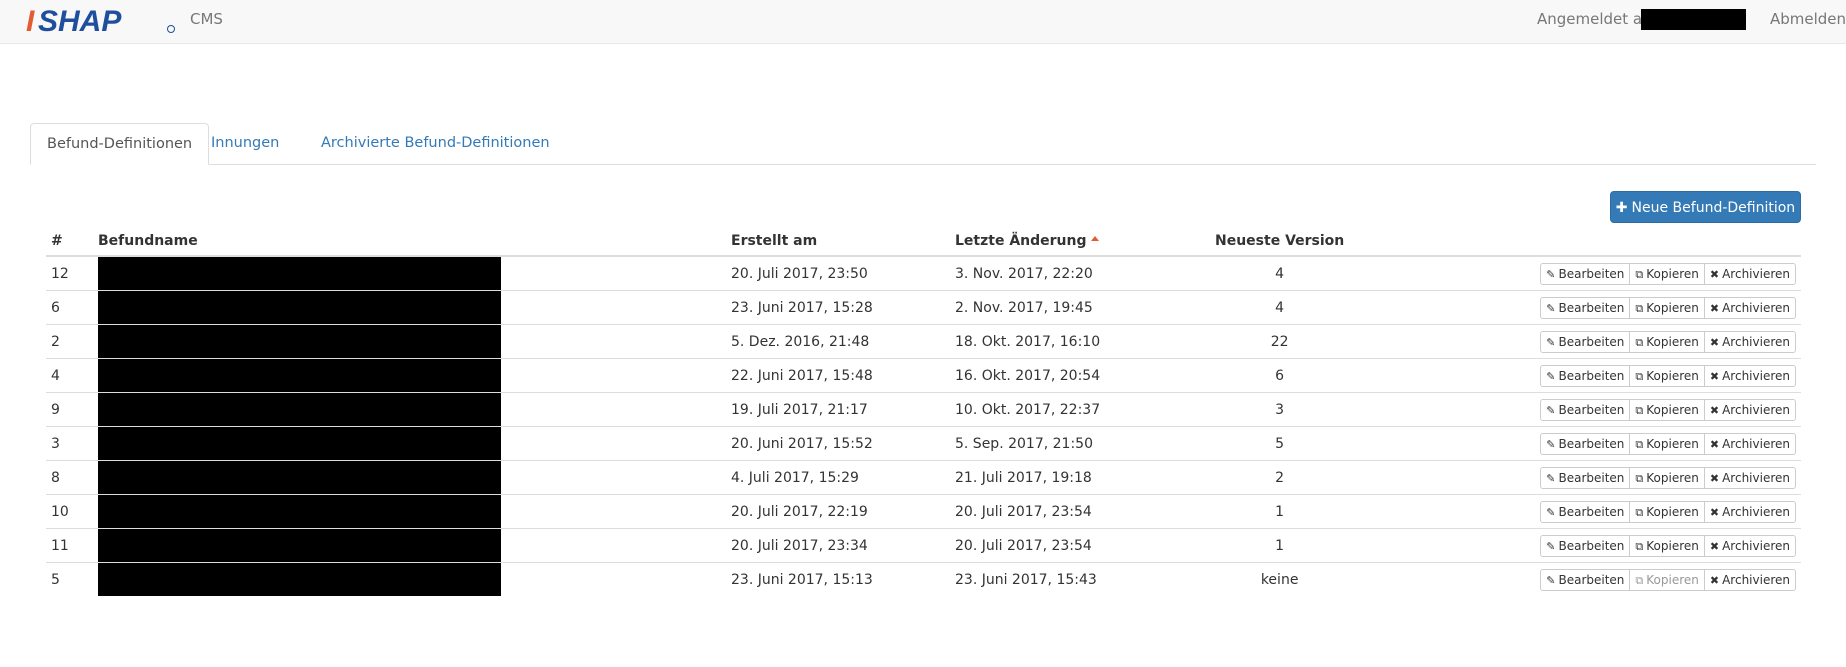 The width and height of the screenshot is (1846, 667). What do you see at coordinates (1714, 274) in the screenshot?
I see `close-icon: ✖` at bounding box center [1714, 274].